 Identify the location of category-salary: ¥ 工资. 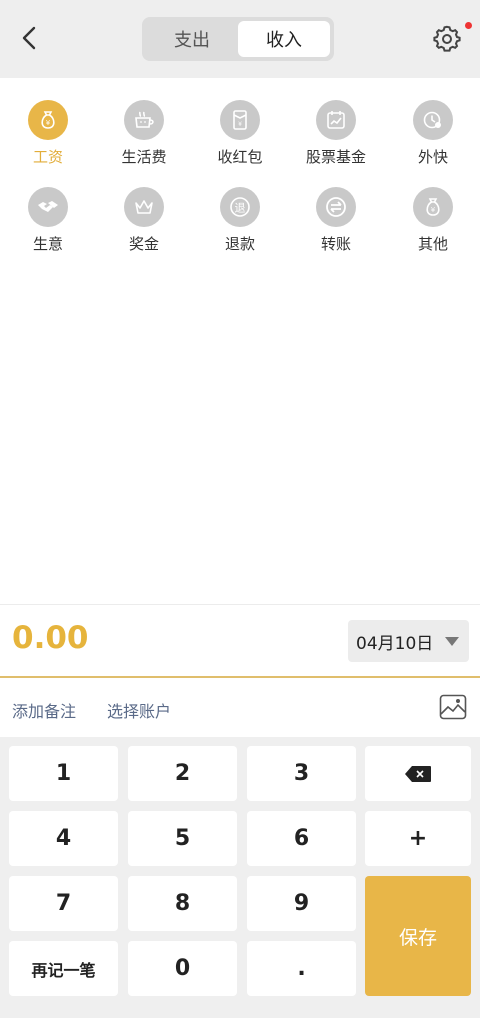
(48, 138).